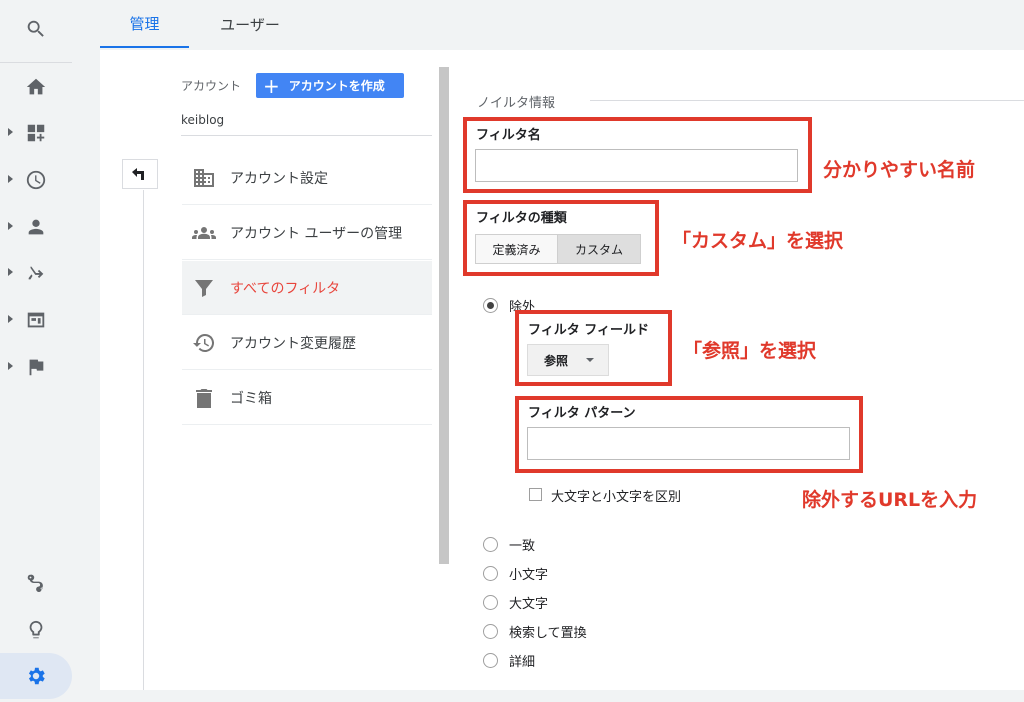 Image resolution: width=1024 pixels, height=702 pixels. What do you see at coordinates (211, 86) in the screenshot?
I see `account-label: アカウント` at bounding box center [211, 86].